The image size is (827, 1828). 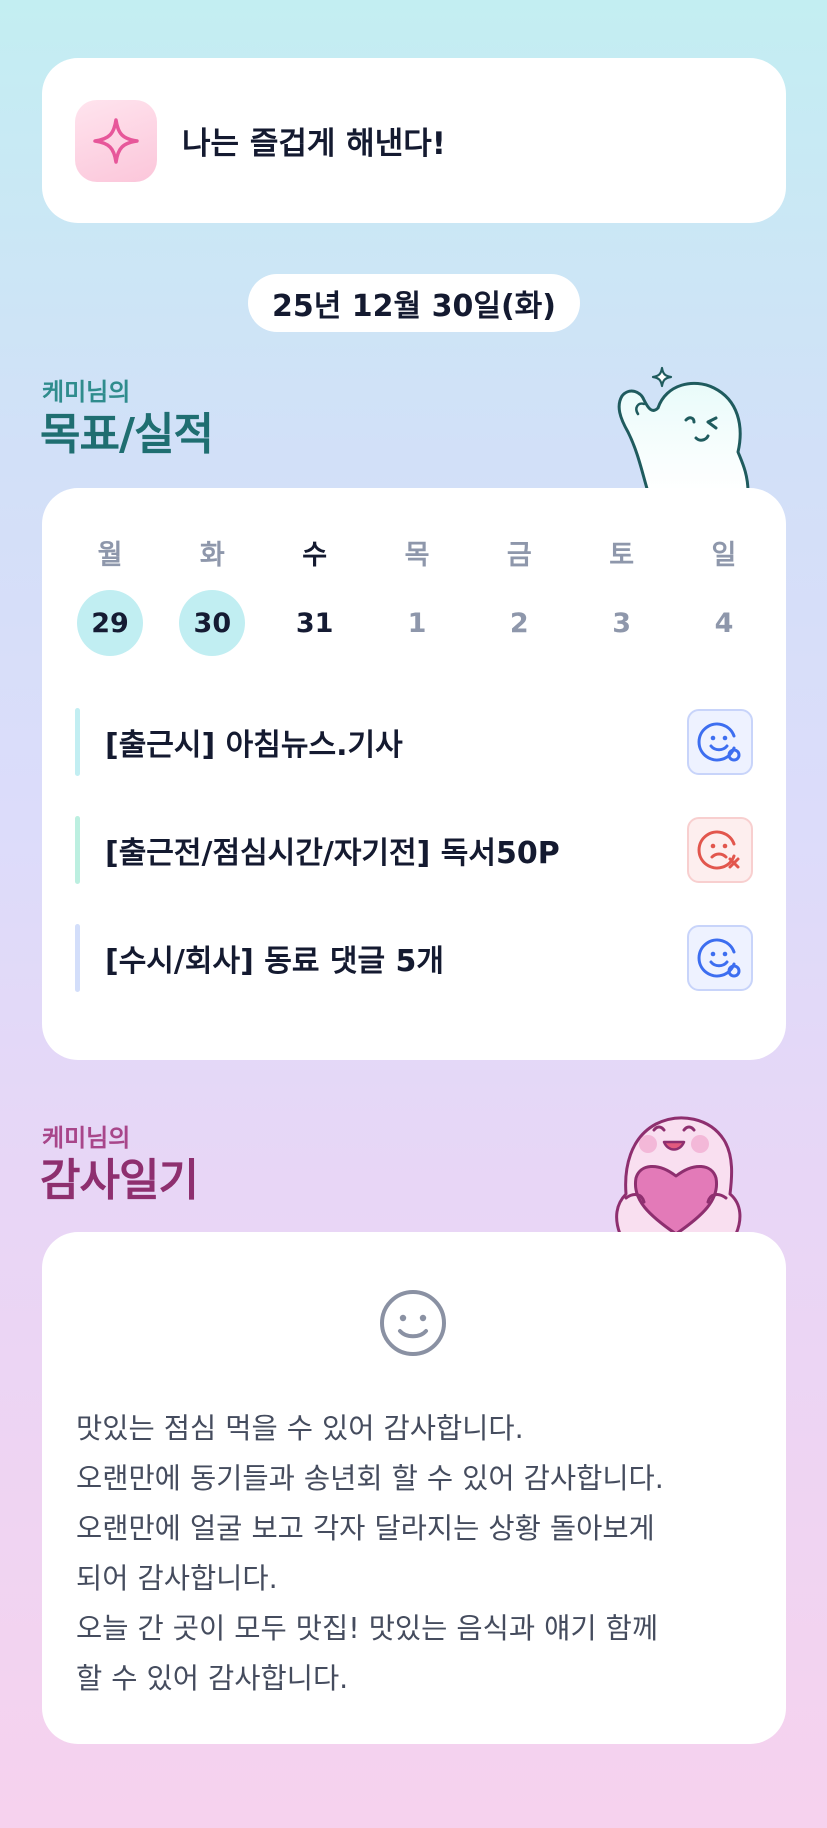 What do you see at coordinates (678, 1175) in the screenshot?
I see `heart-hugging-mascot-illustration` at bounding box center [678, 1175].